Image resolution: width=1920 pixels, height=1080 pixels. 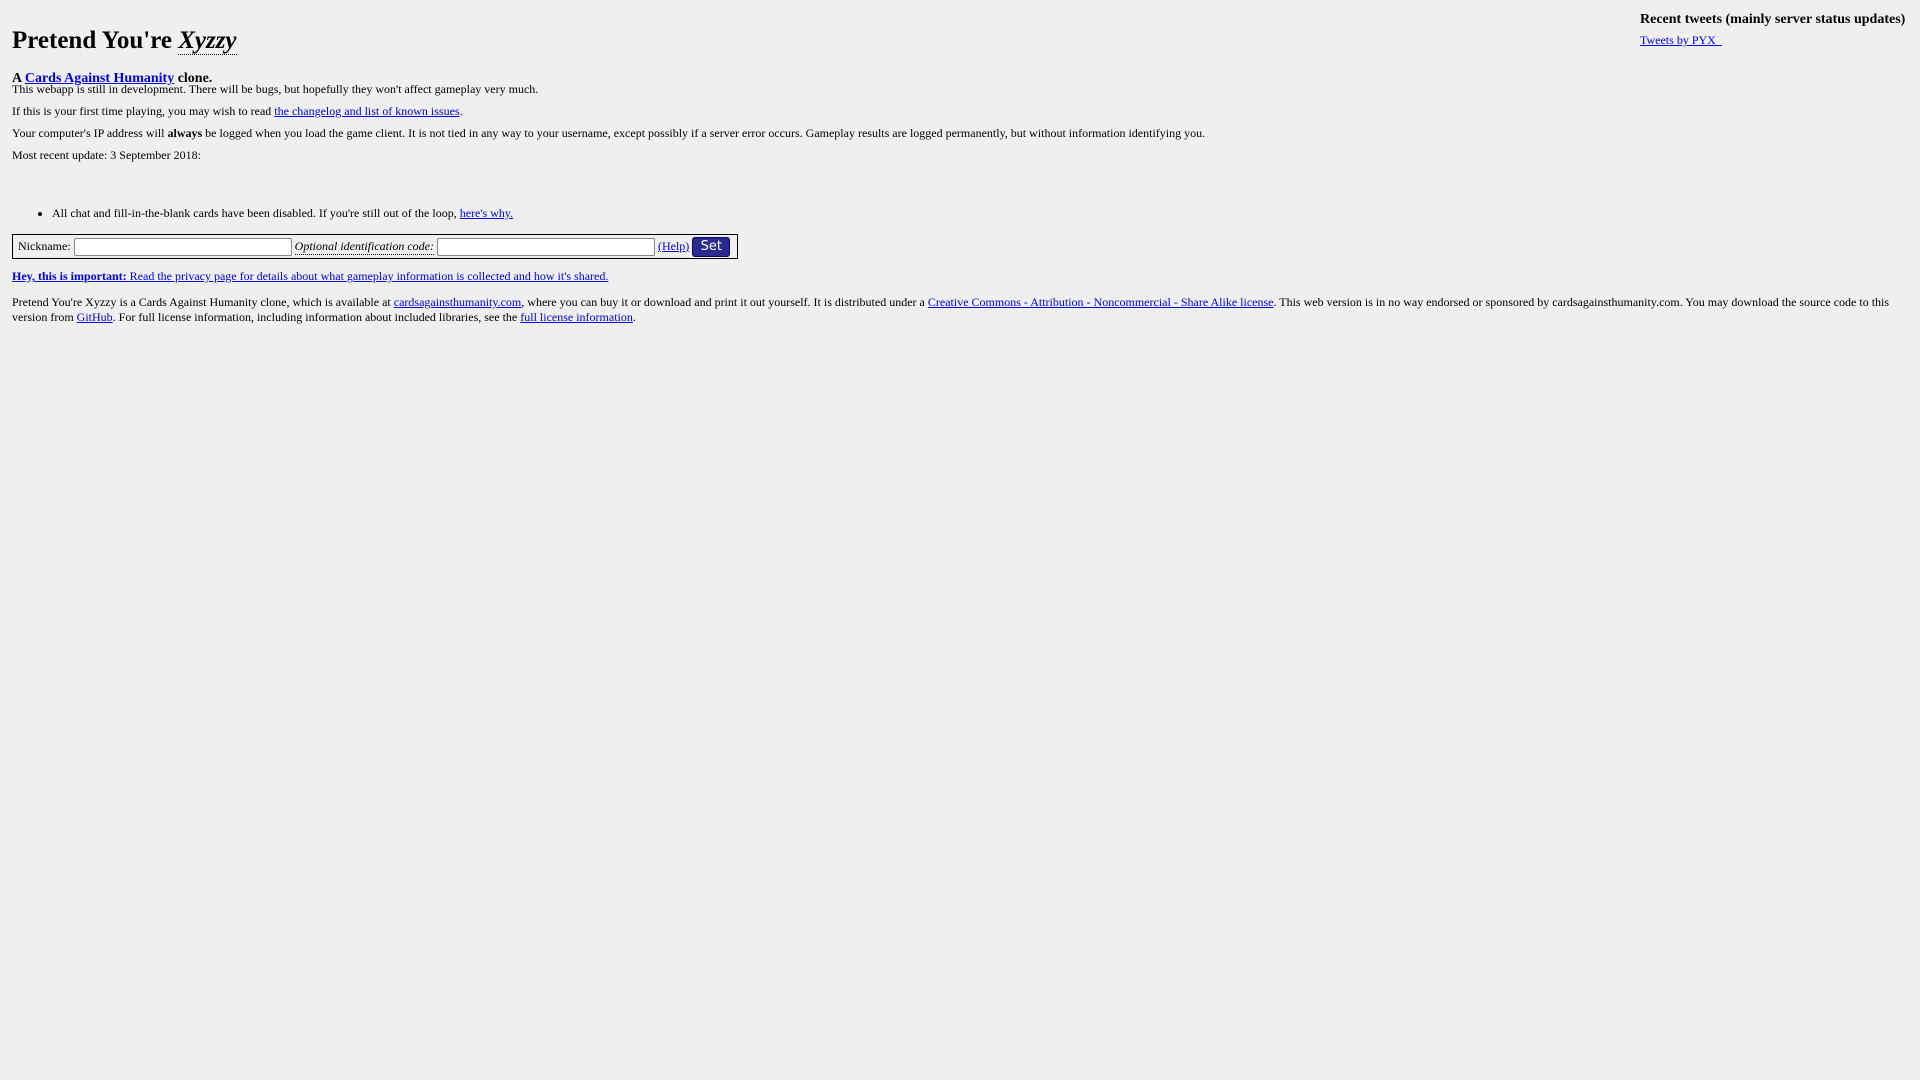 I want to click on page-title-xyzzy: Xyzzy, so click(x=207, y=41).